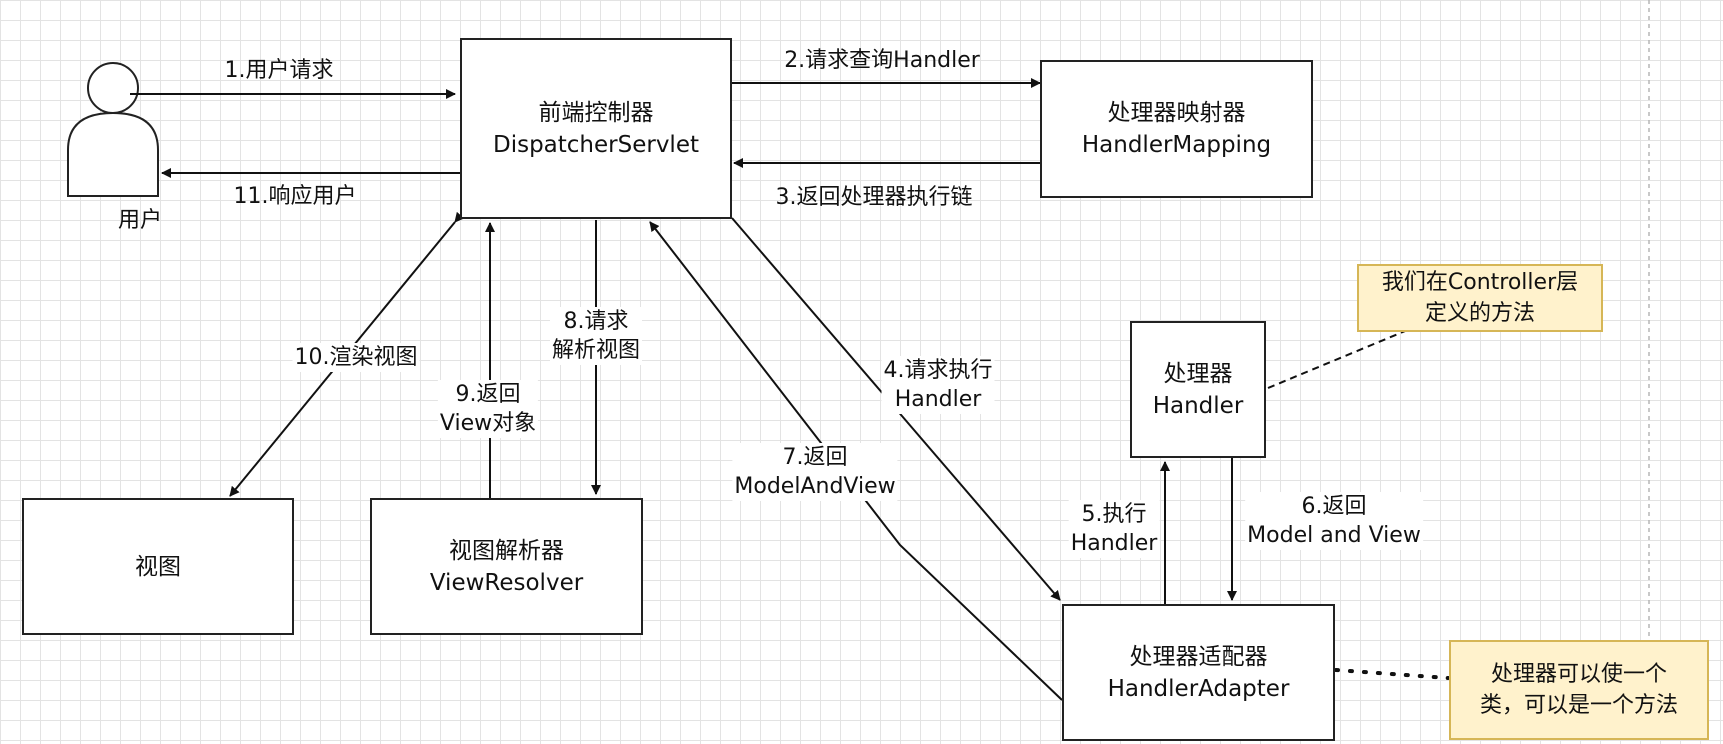 The width and height of the screenshot is (1723, 744). I want to click on edge-11-label: 11.响应用户, so click(295, 196).